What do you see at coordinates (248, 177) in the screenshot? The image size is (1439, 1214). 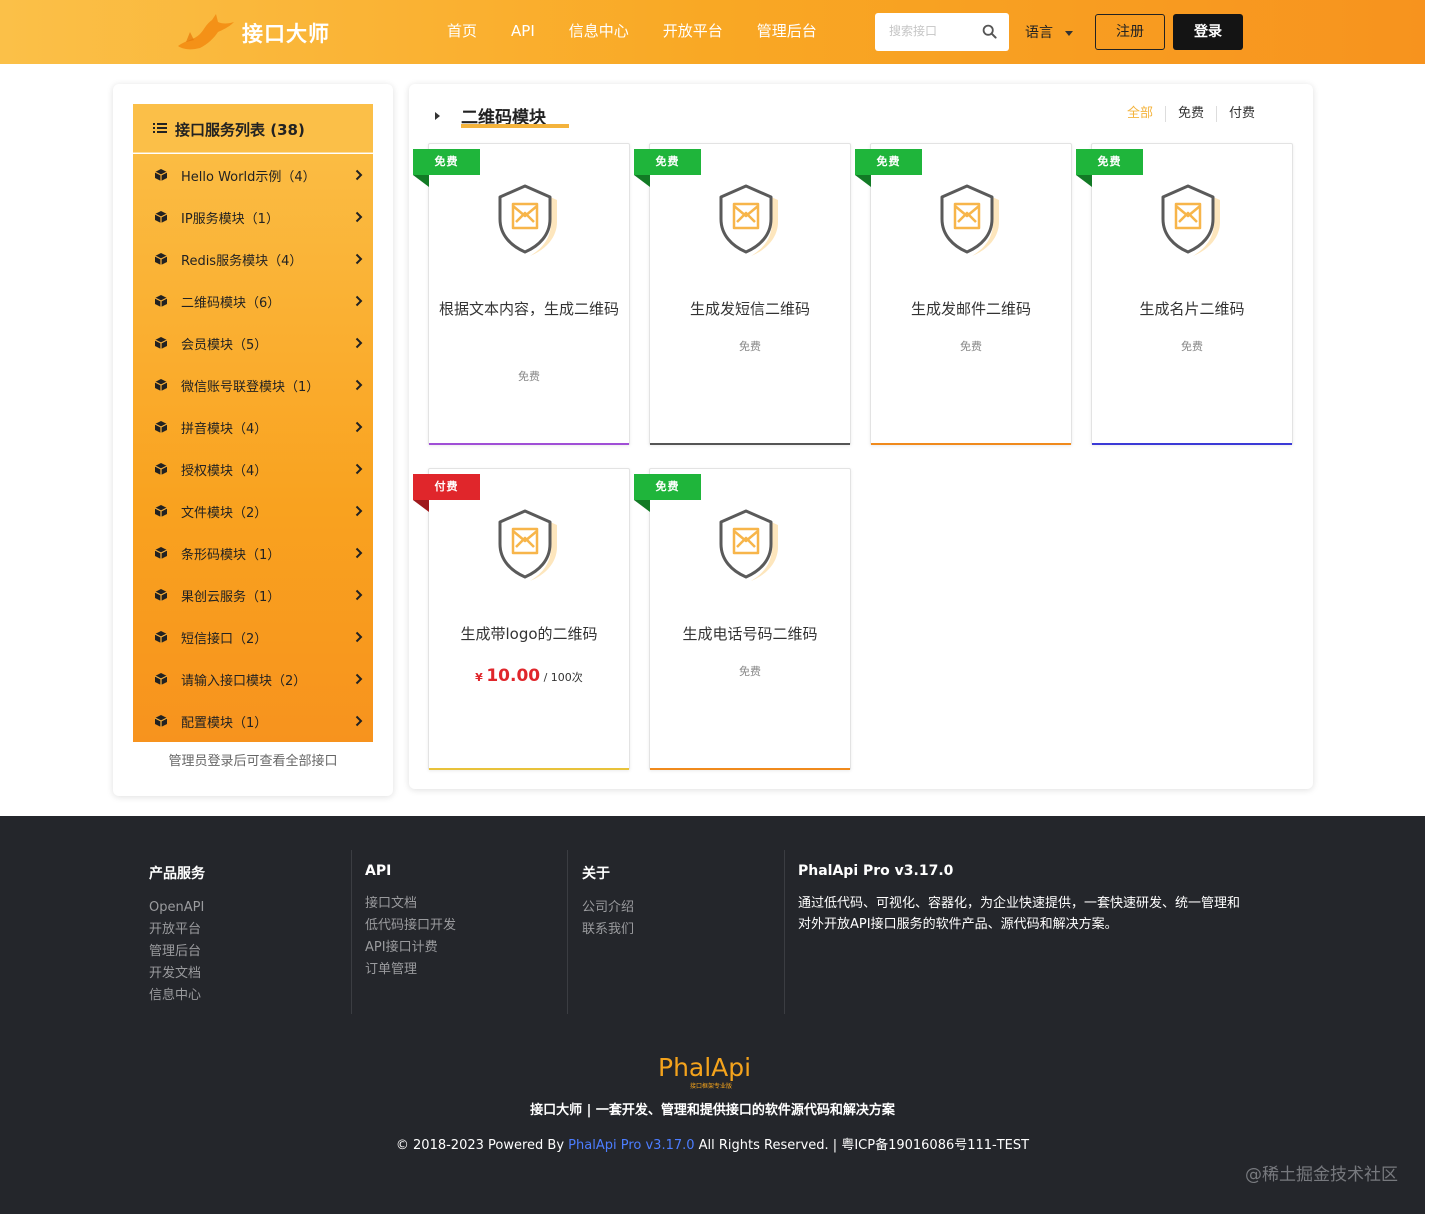 I see `sidebar-item-label: Hello World示例（4）` at bounding box center [248, 177].